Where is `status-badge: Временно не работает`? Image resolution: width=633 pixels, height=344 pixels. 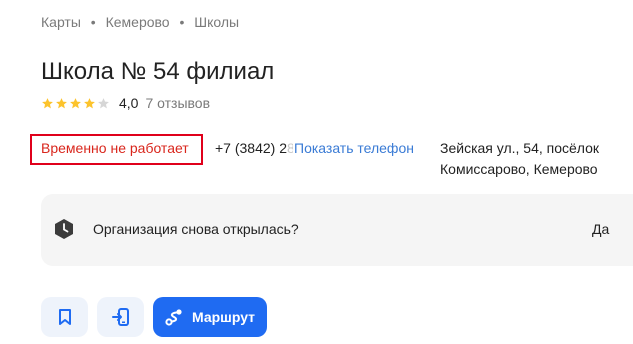 status-badge: Временно не работает is located at coordinates (115, 148).